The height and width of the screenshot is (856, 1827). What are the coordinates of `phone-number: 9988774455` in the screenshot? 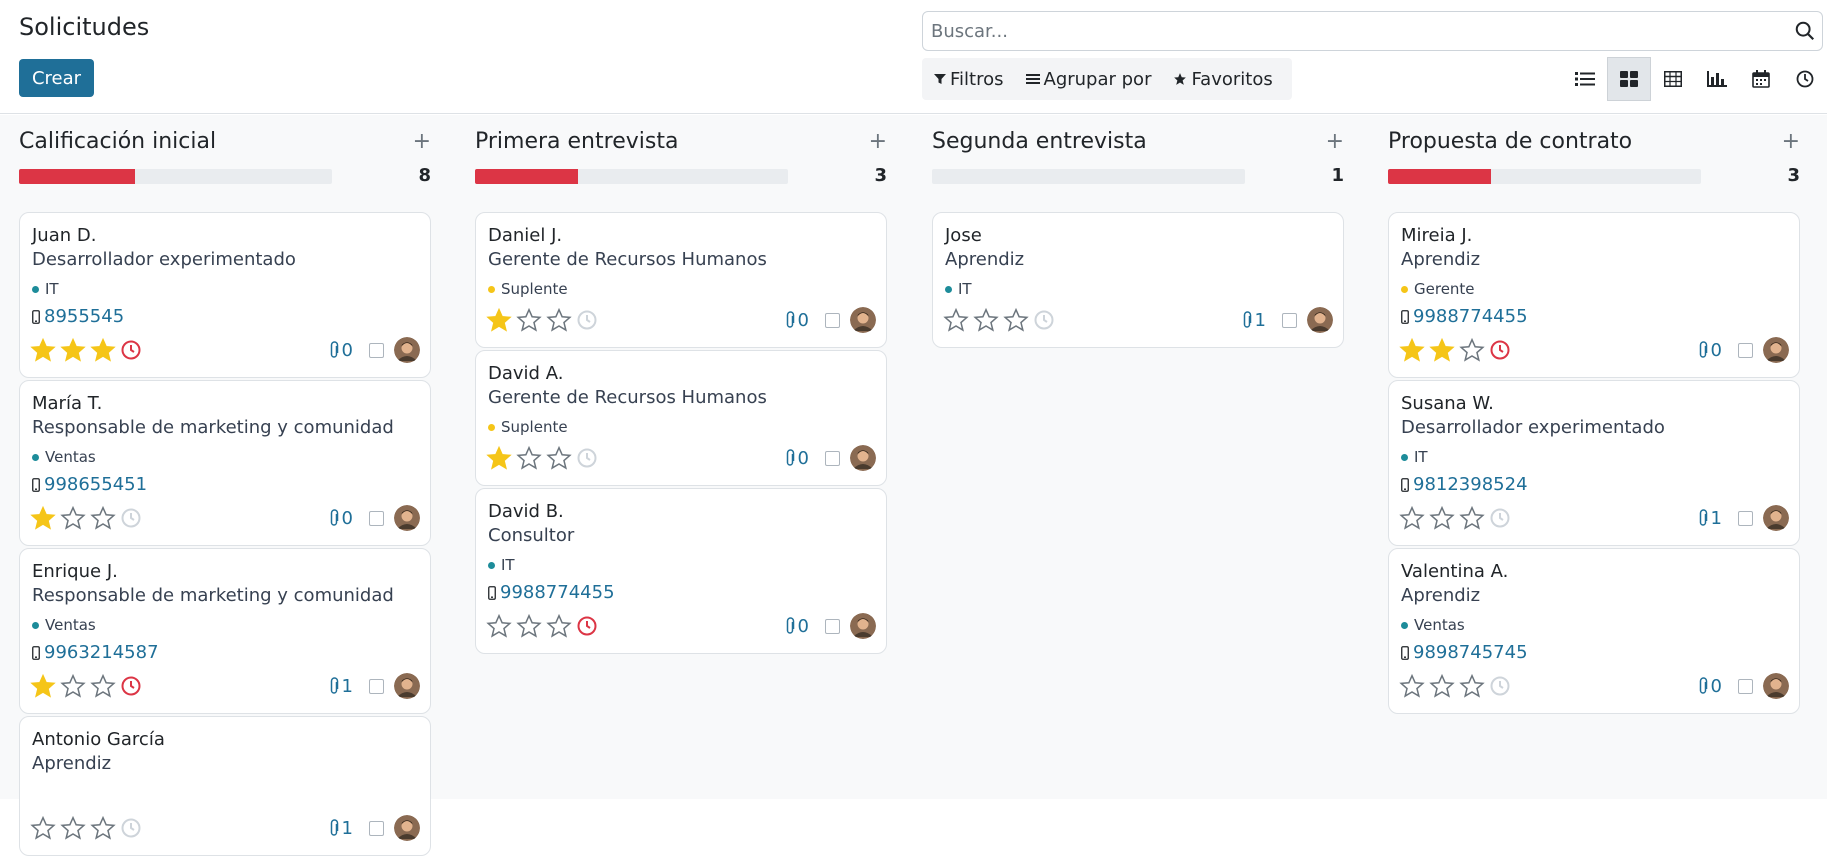 It's located at (1470, 316).